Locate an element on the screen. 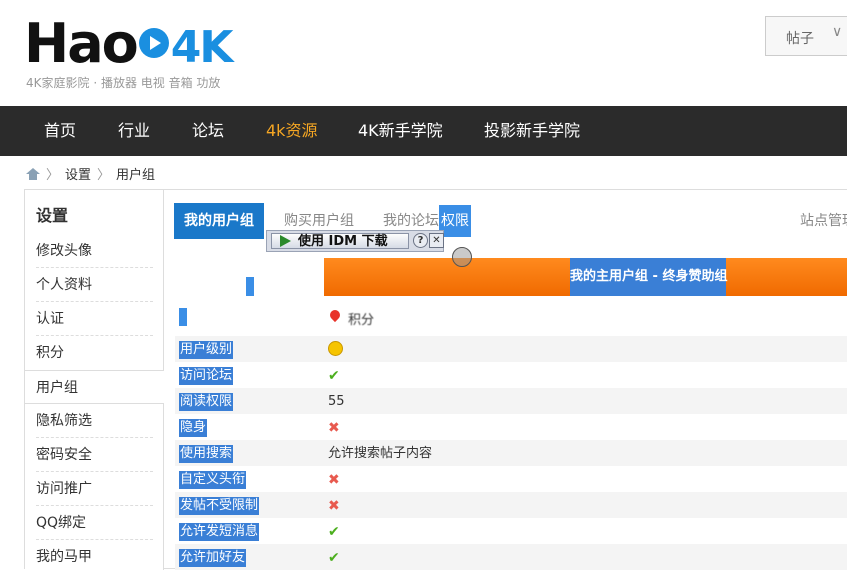 The image size is (847, 574). breadcrumb-settings: 设置 is located at coordinates (78, 175).